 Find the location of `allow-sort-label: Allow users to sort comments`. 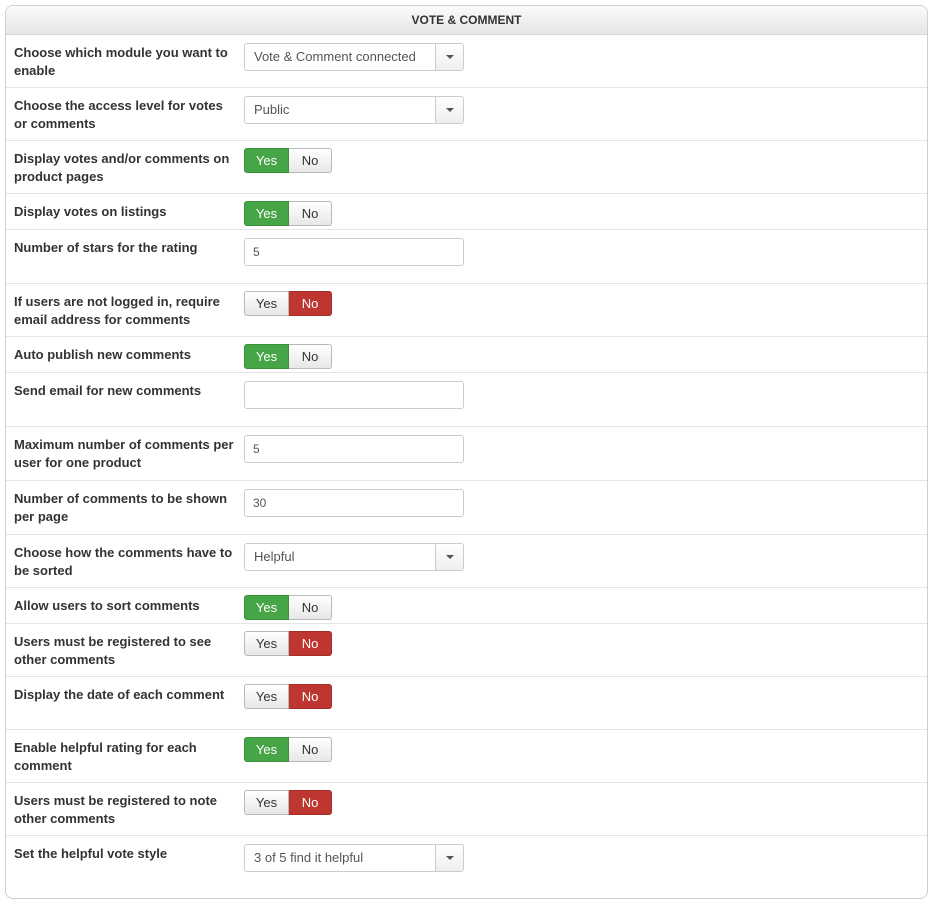

allow-sort-label: Allow users to sort comments is located at coordinates (107, 605).